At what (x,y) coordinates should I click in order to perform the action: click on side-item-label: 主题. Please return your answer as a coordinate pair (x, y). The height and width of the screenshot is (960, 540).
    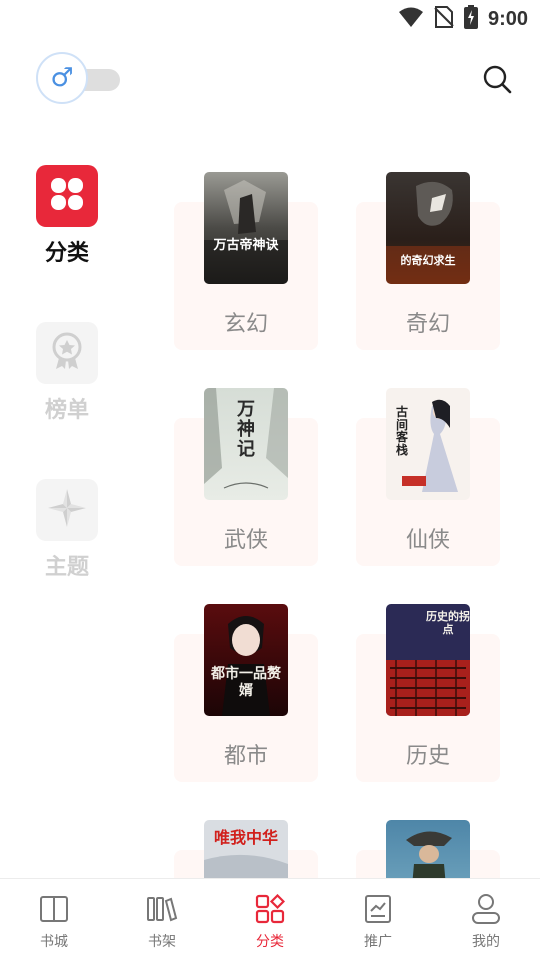
    Looking at the image, I should click on (66, 567).